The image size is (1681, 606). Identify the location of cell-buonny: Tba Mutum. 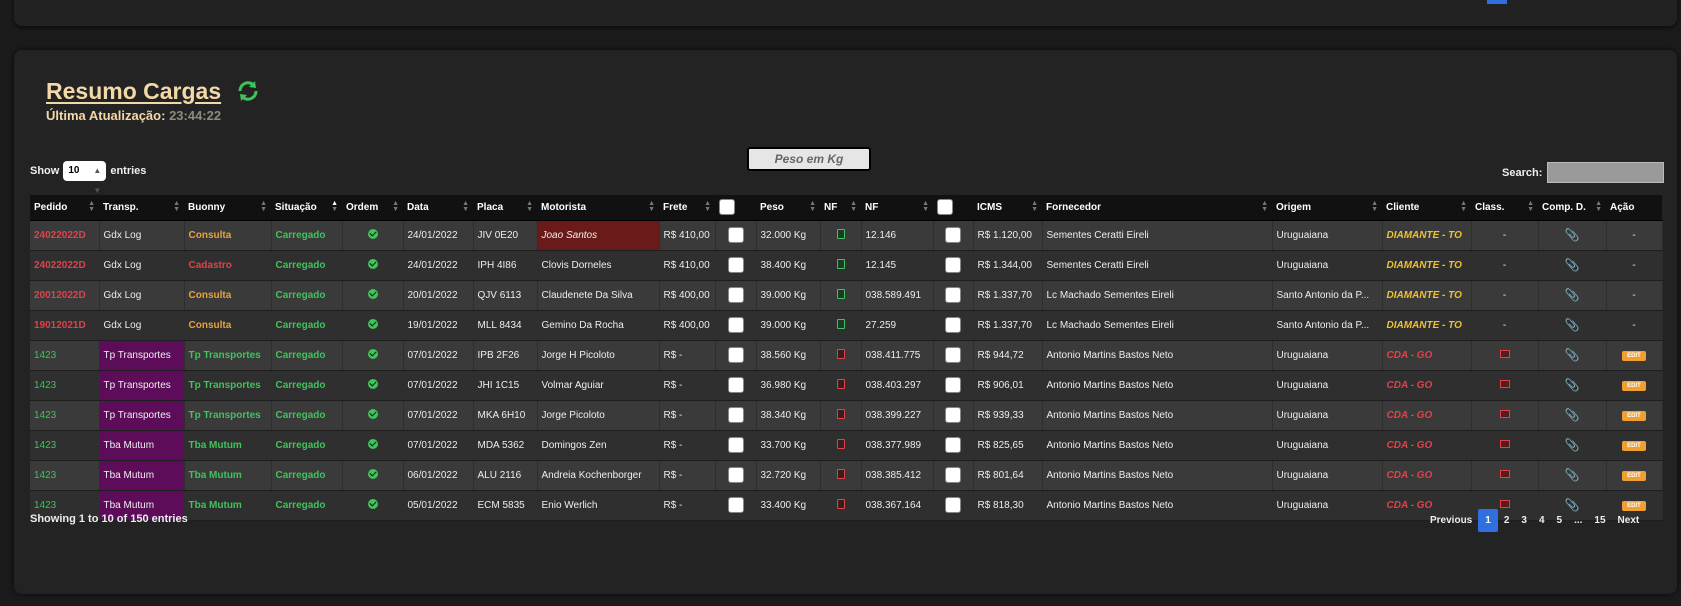
(228, 445).